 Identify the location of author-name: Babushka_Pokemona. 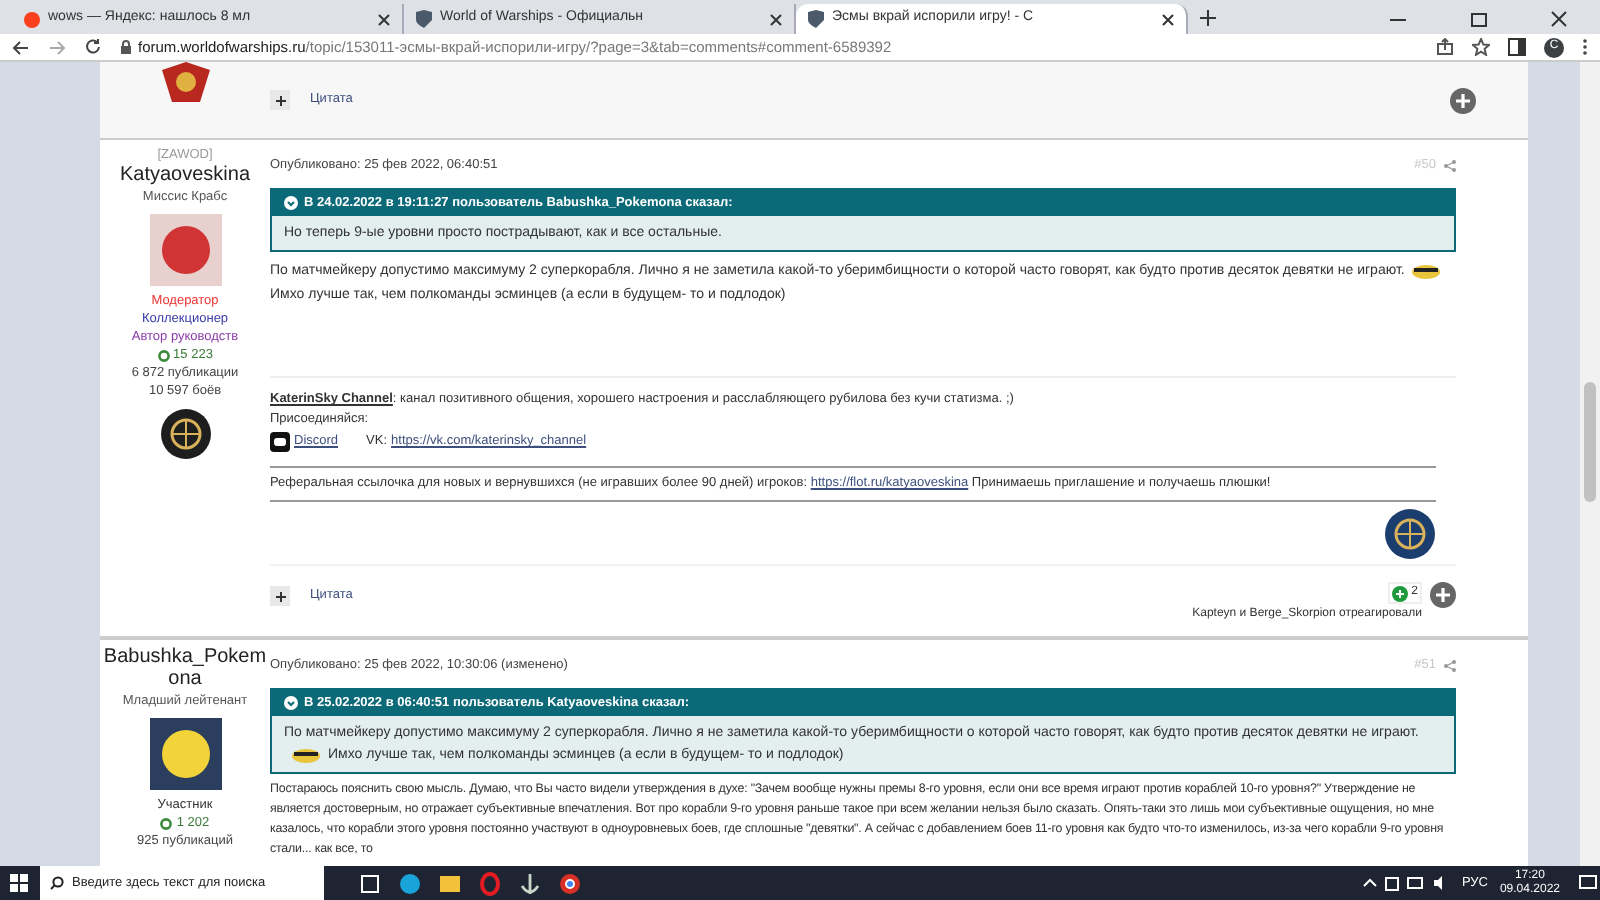
(185, 668).